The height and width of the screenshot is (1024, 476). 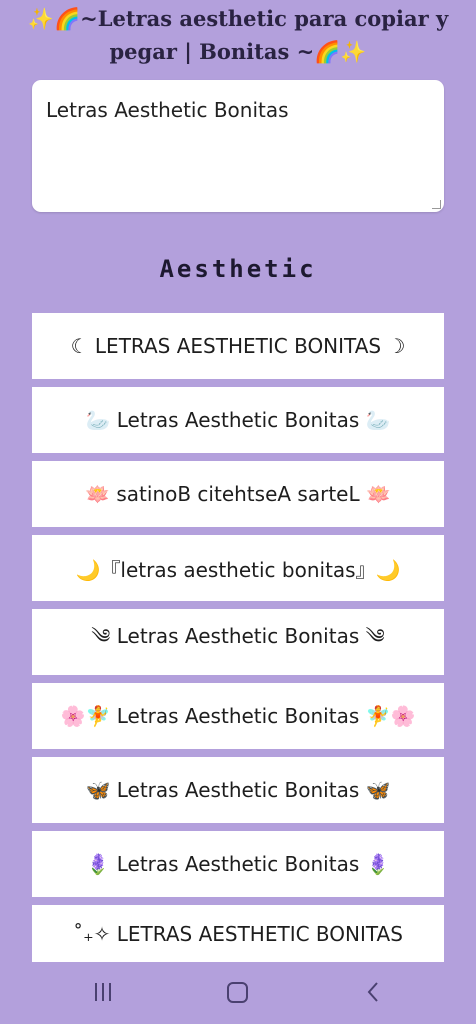 I want to click on resize-handle-icon, so click(x=436, y=204).